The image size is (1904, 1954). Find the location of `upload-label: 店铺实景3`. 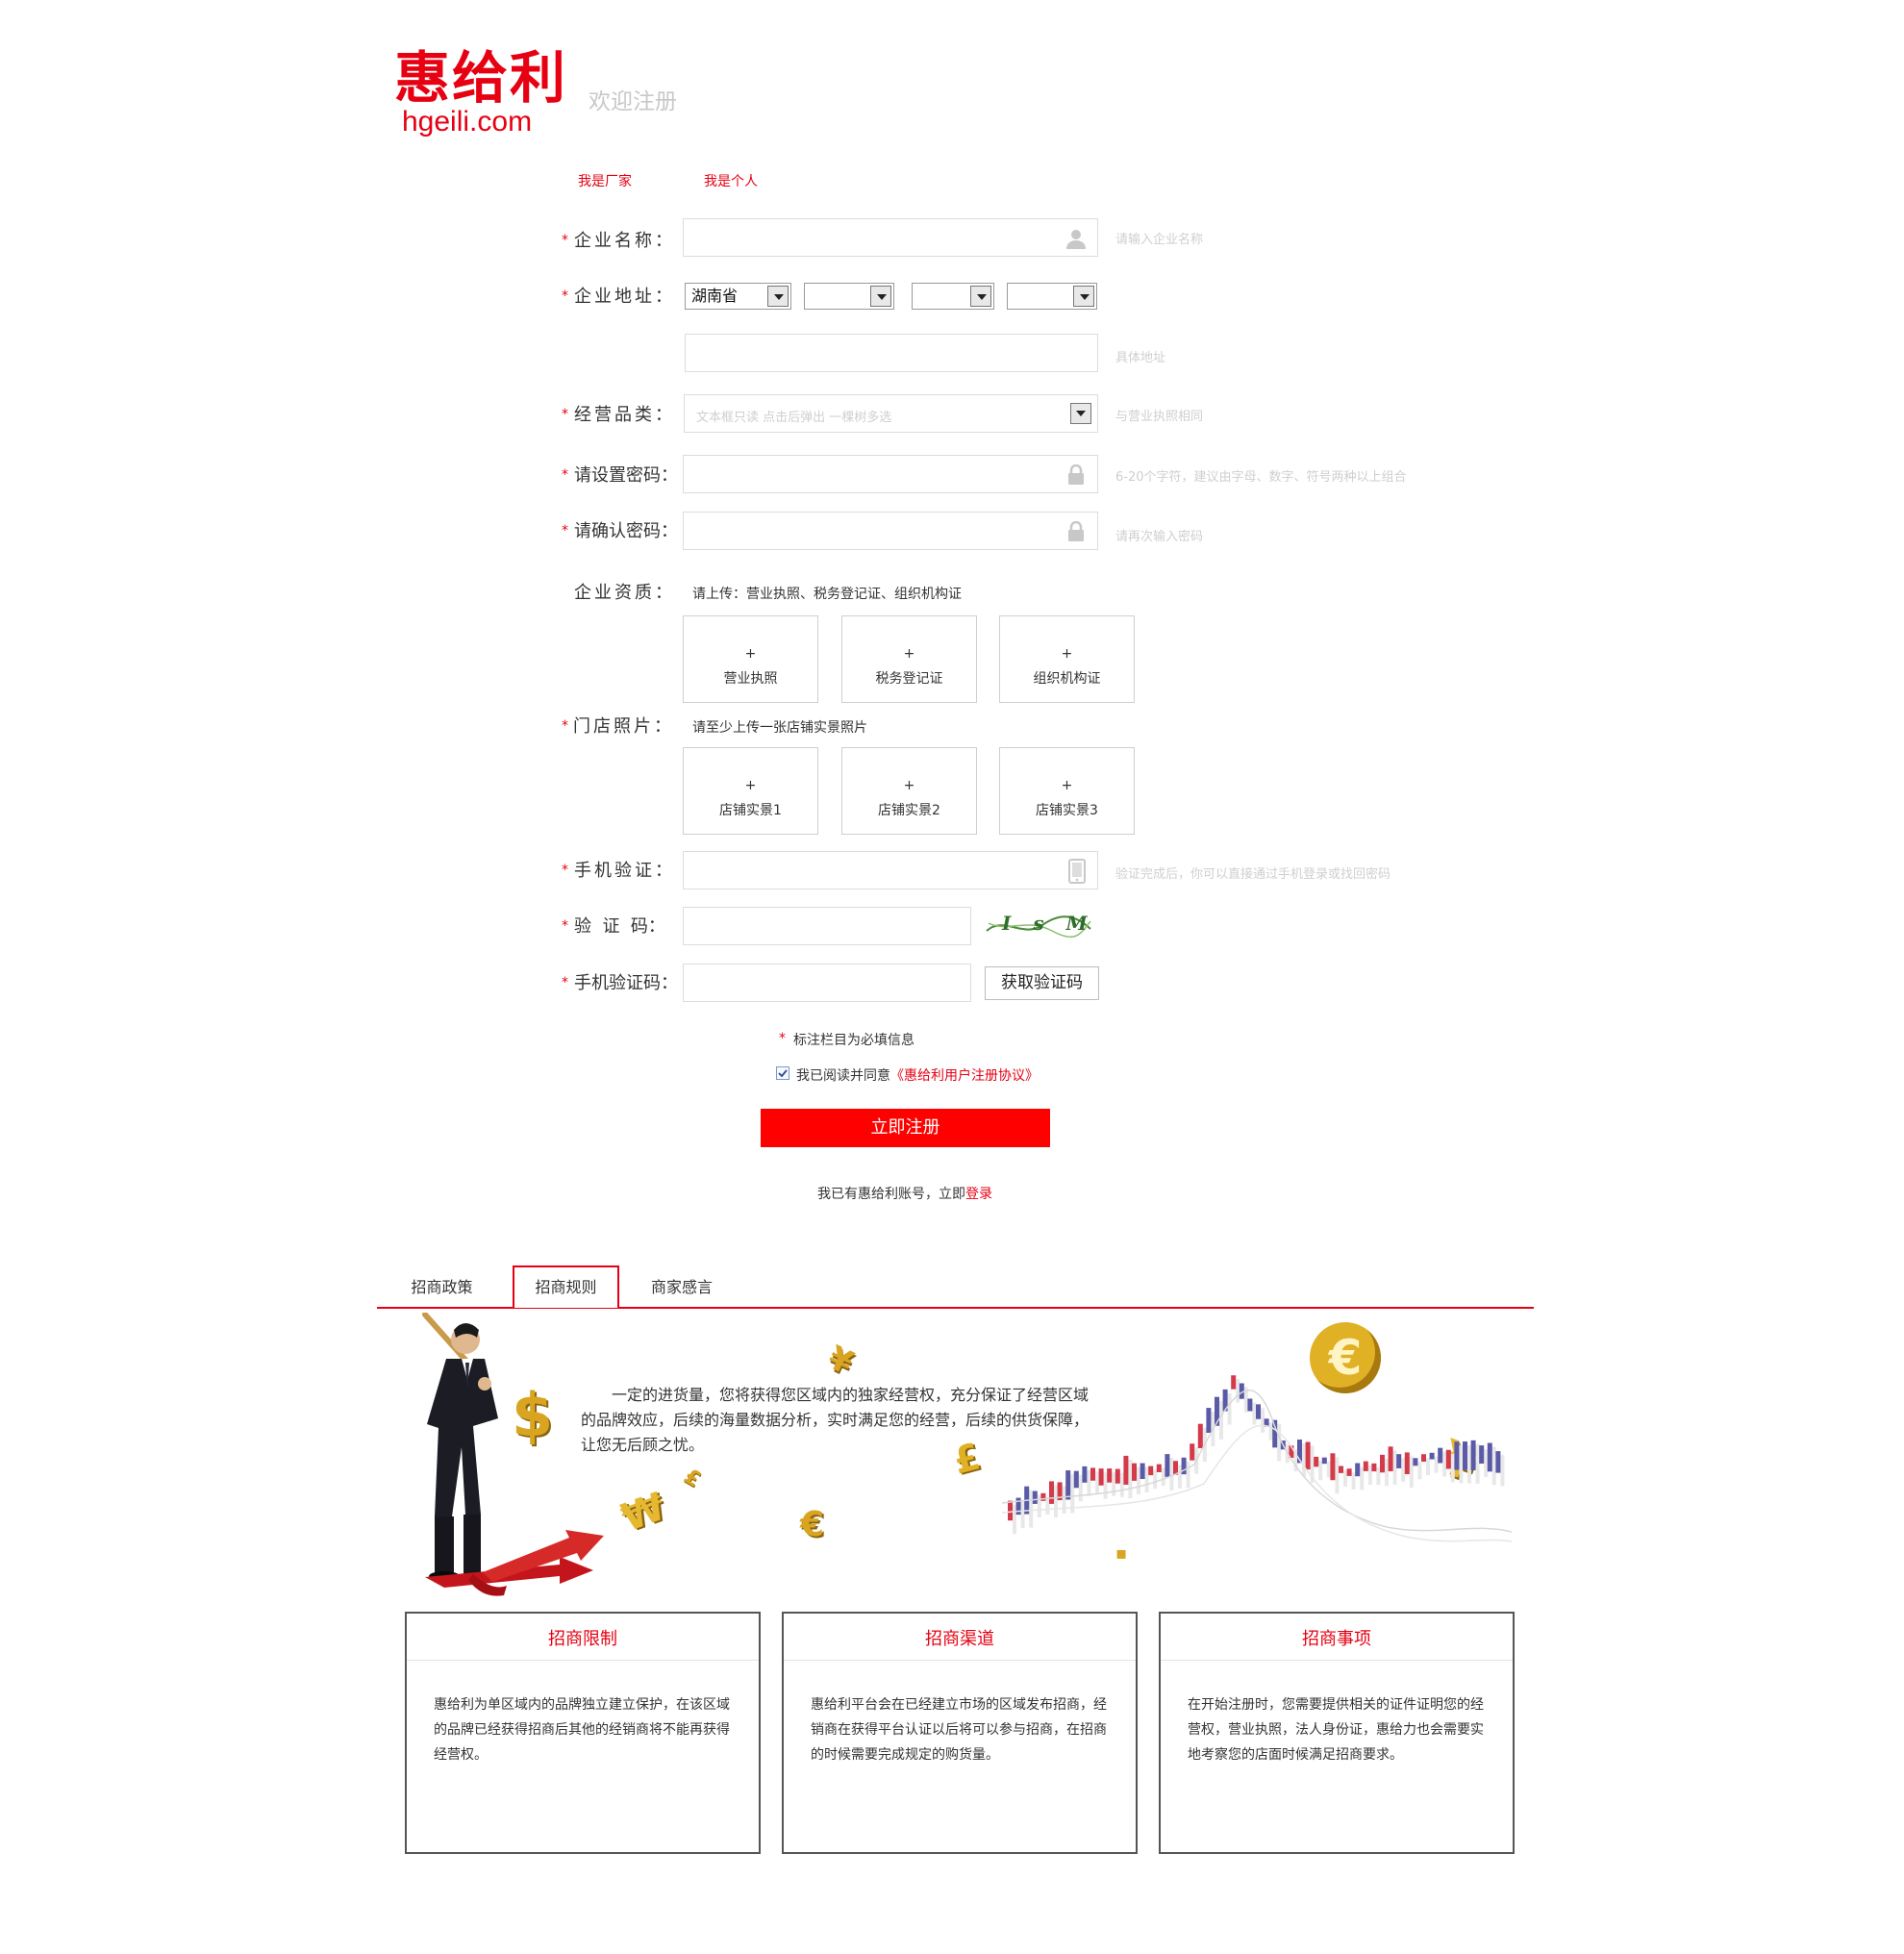

upload-label: 店铺实景3 is located at coordinates (1067, 810).